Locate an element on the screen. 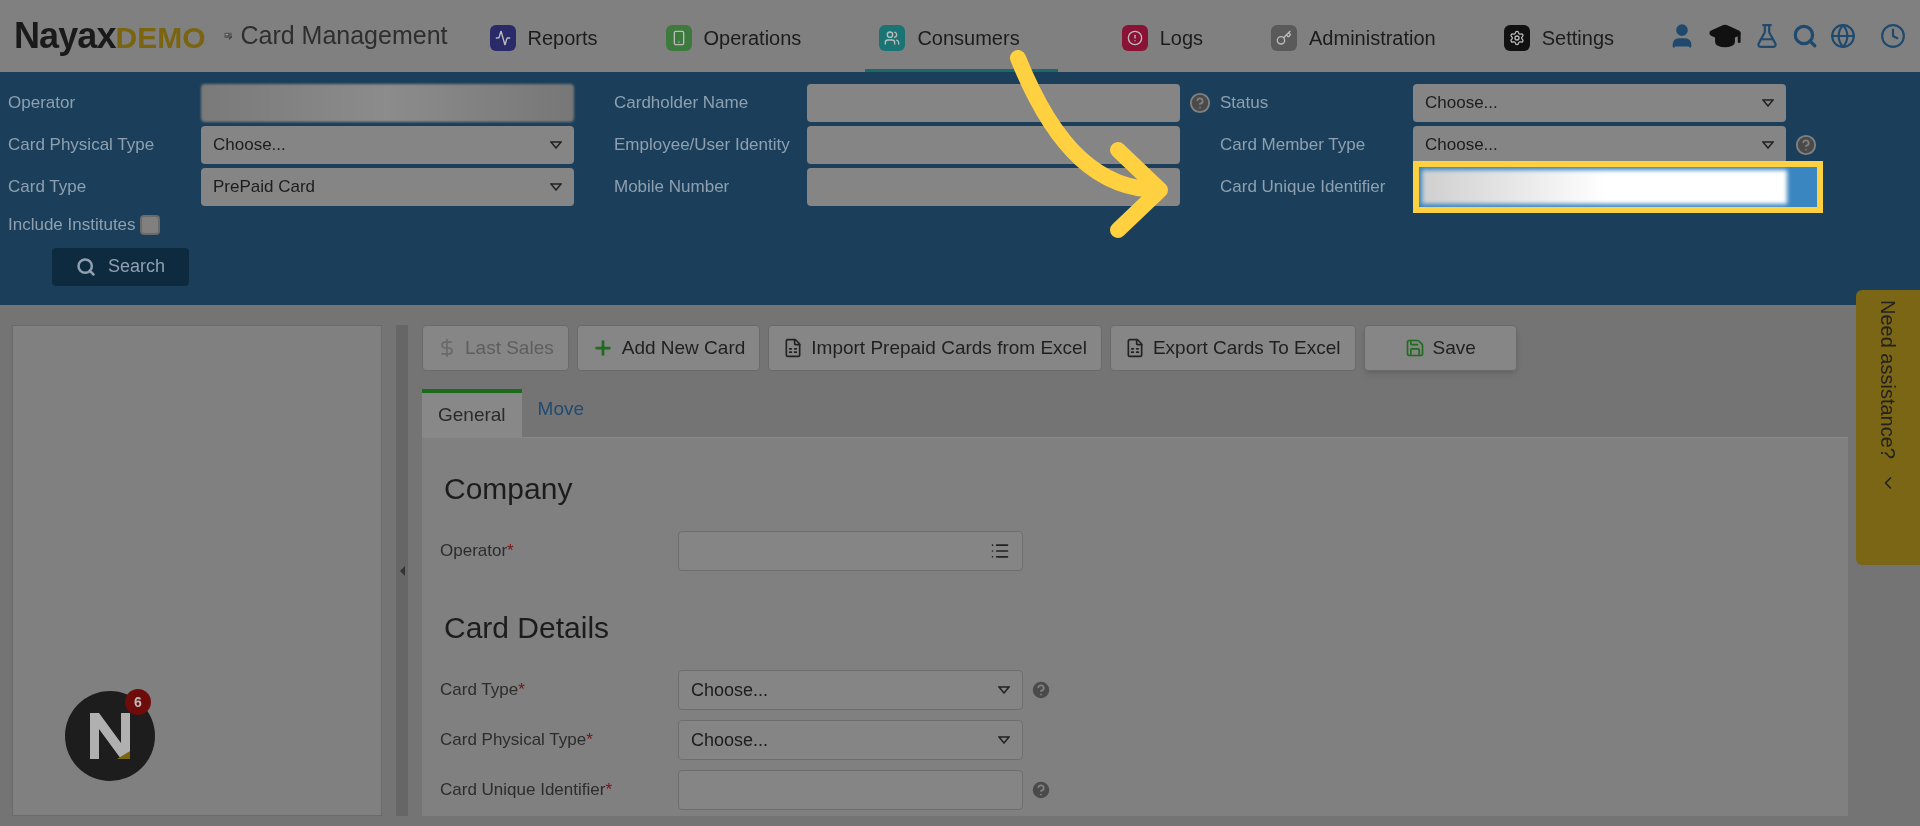  field-label: Card Type* is located at coordinates (483, 690).